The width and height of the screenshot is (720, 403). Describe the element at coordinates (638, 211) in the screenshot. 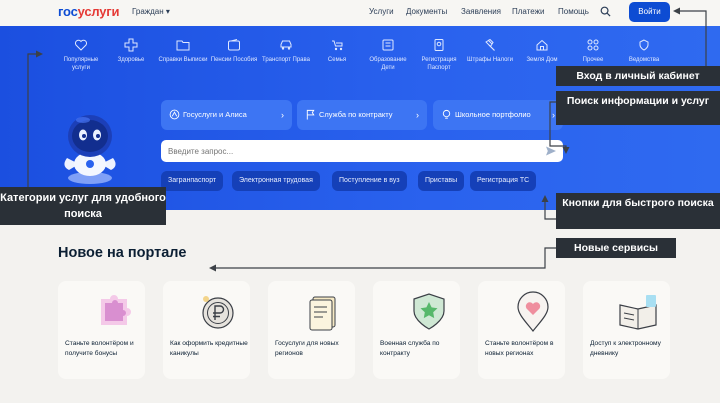

I see `annotation-quick-buttons: Кнопки для быстрого поиска` at that location.